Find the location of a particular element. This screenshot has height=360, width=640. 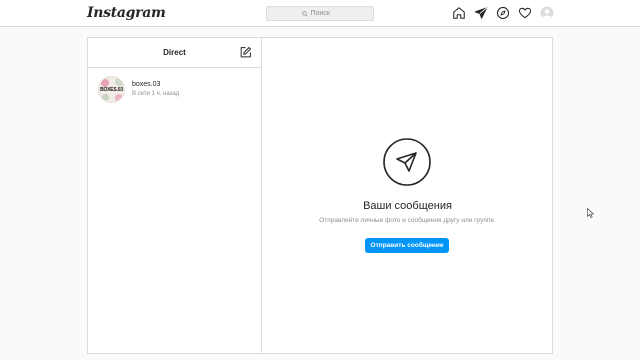

explore-icon is located at coordinates (503, 13).